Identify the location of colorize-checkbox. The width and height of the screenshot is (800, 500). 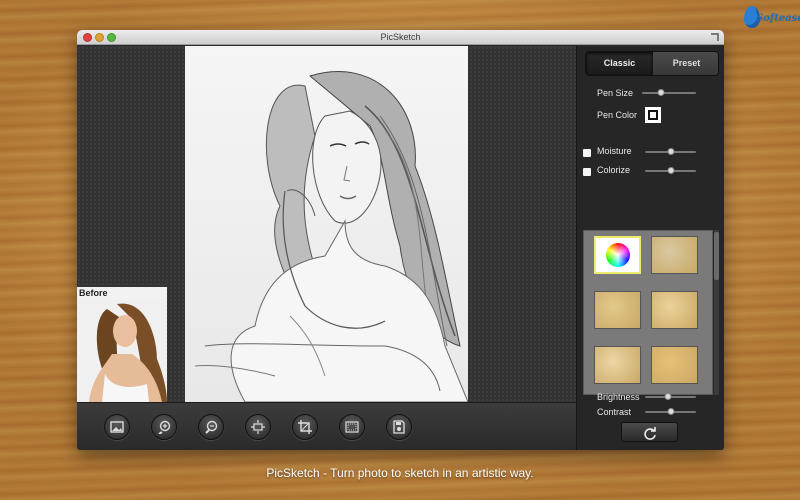
(587, 172).